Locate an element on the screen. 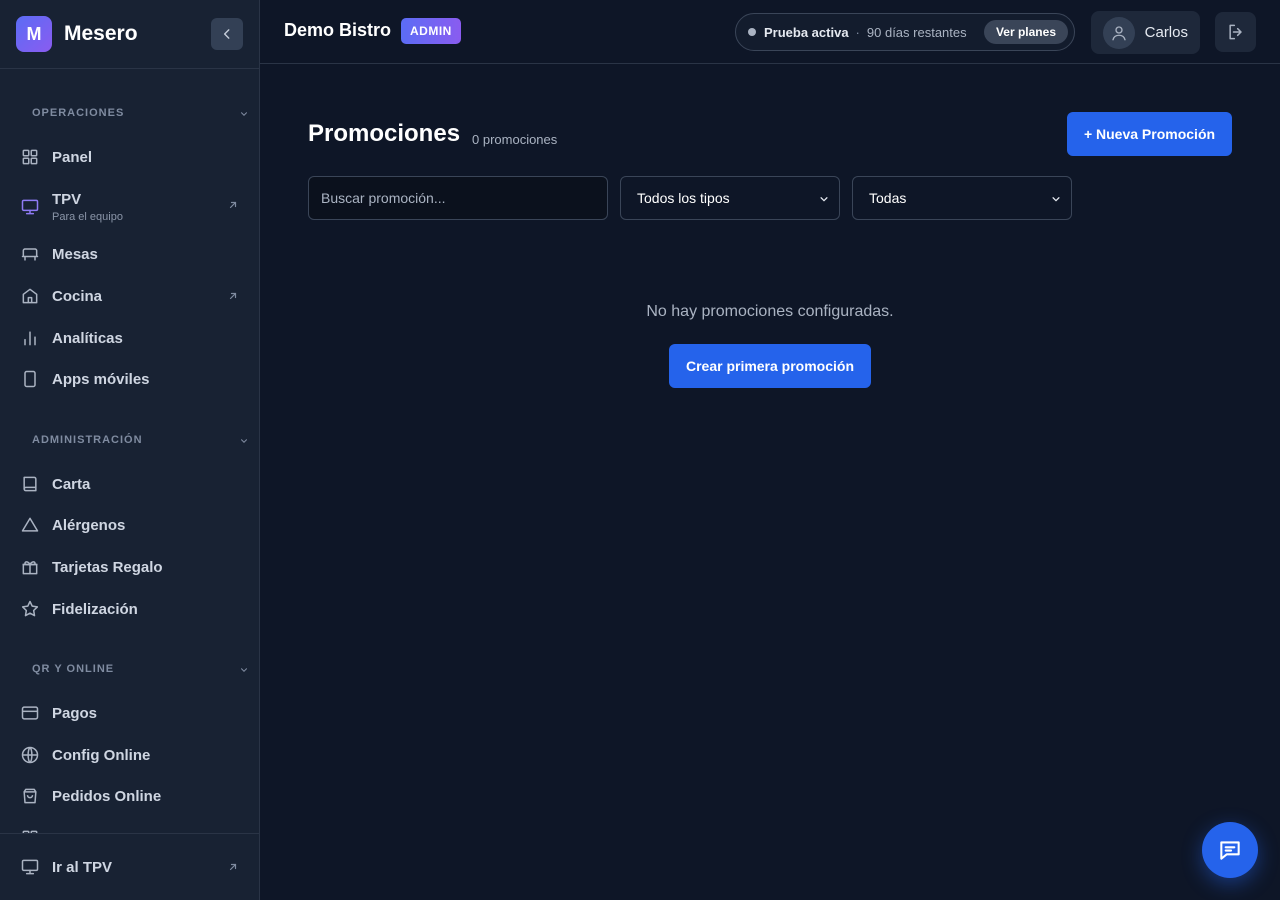 The height and width of the screenshot is (900, 1280). sidebar-item-mesas: Mesas is located at coordinates (129, 254).